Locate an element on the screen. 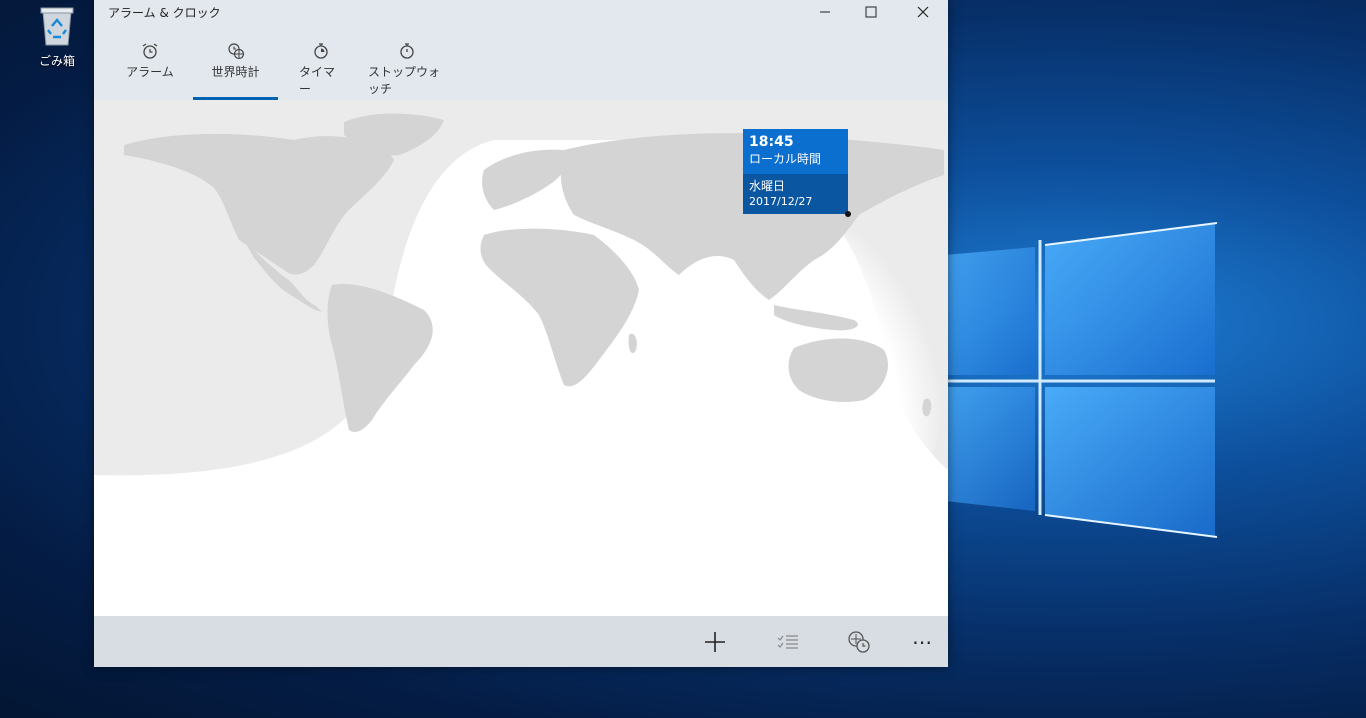 The width and height of the screenshot is (1366, 718). tooltip-header: 18:45 ローカル時間 is located at coordinates (795, 151).